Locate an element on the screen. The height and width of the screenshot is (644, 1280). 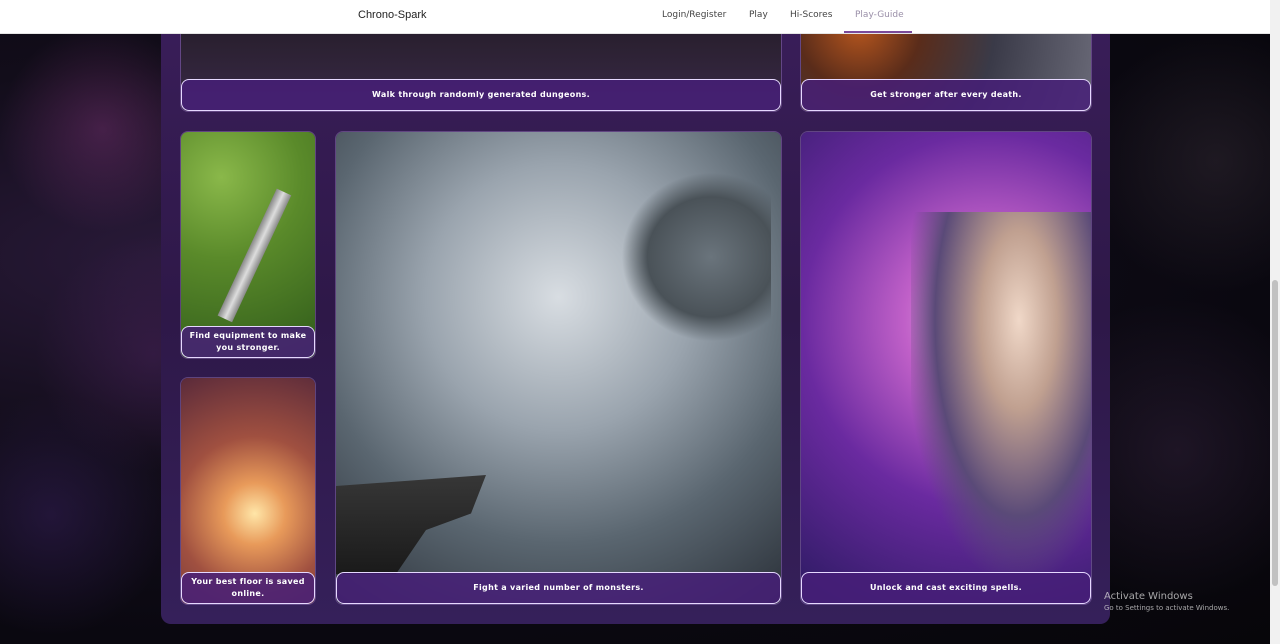
card-caption: Unlock and cast exciting spells. is located at coordinates (946, 588).